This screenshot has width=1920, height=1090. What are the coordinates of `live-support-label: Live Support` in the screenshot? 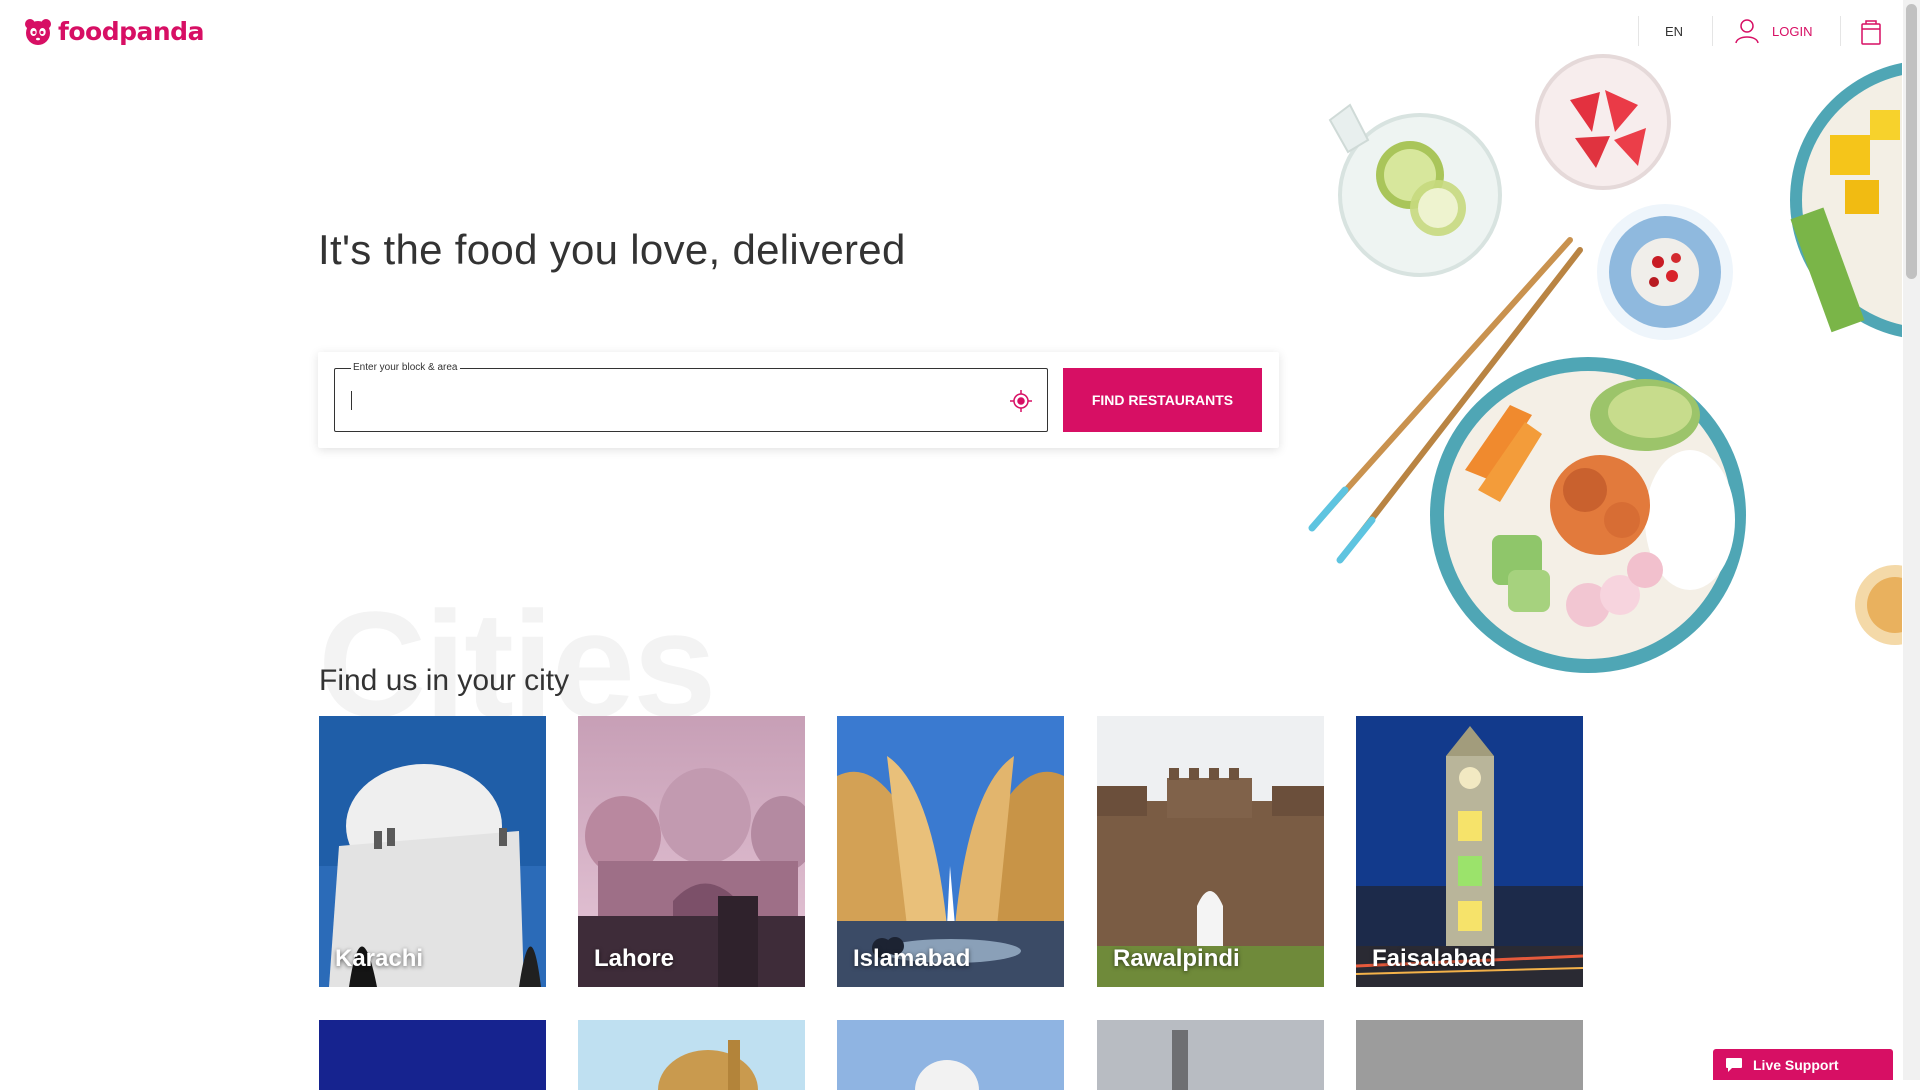 It's located at (1796, 1064).